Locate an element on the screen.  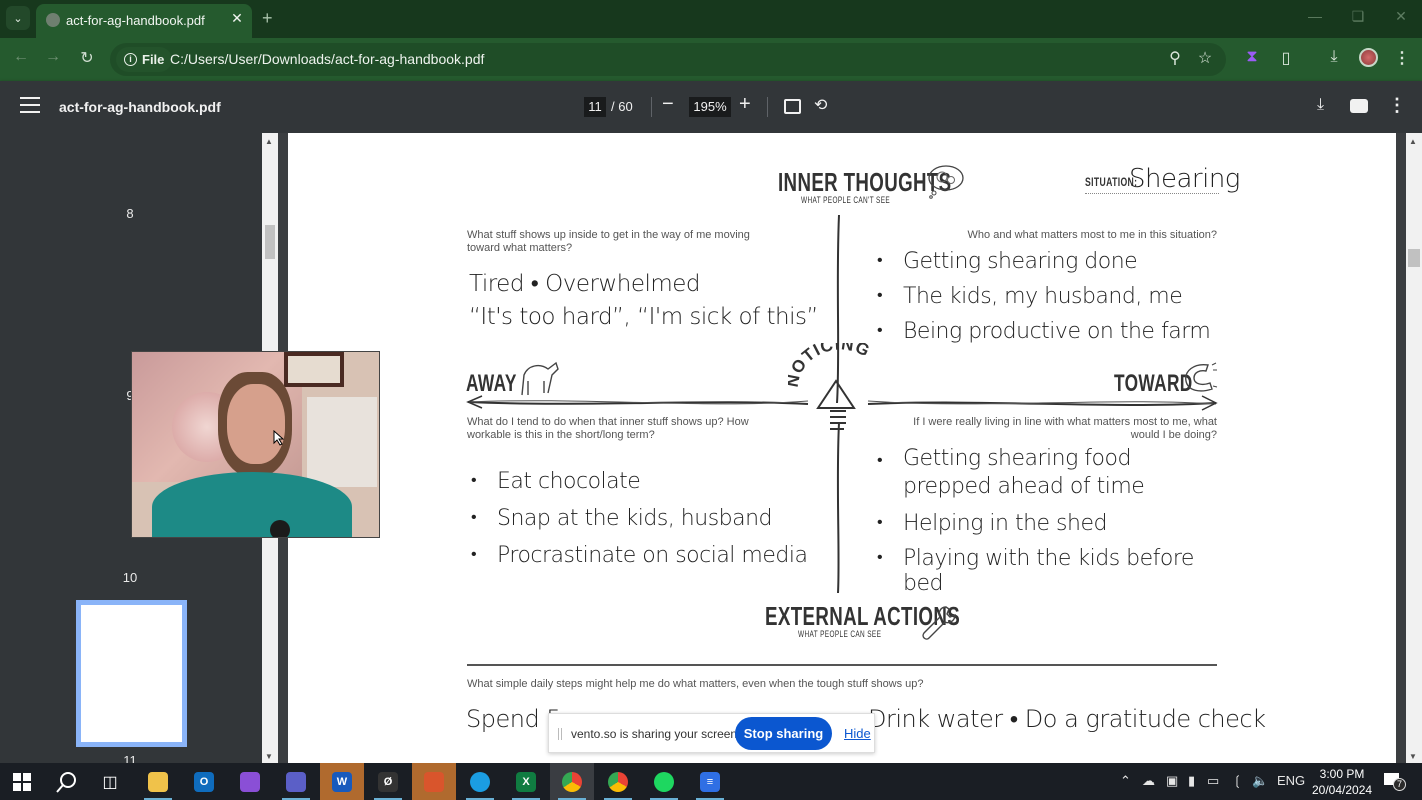
noticing-text: NOTICING is located at coordinates (830, 366).